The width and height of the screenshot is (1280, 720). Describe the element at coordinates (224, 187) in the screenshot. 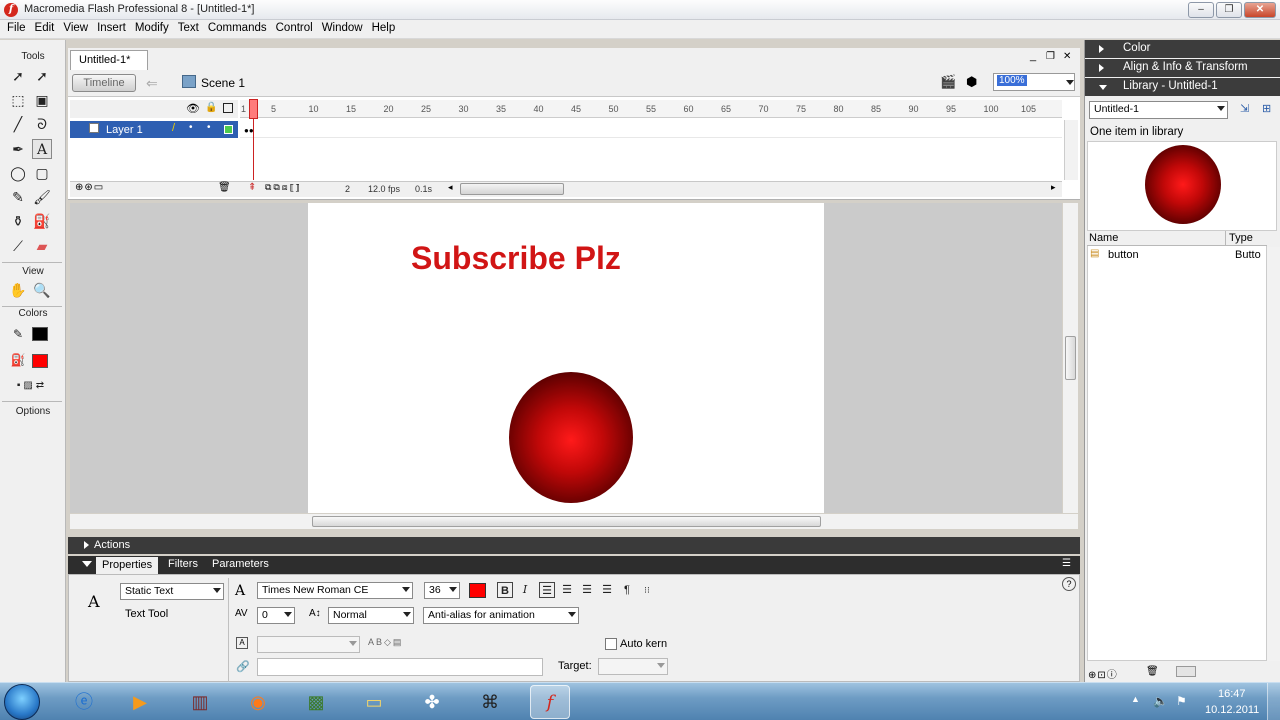

I see `delete-layer-icon: 🗑` at that location.